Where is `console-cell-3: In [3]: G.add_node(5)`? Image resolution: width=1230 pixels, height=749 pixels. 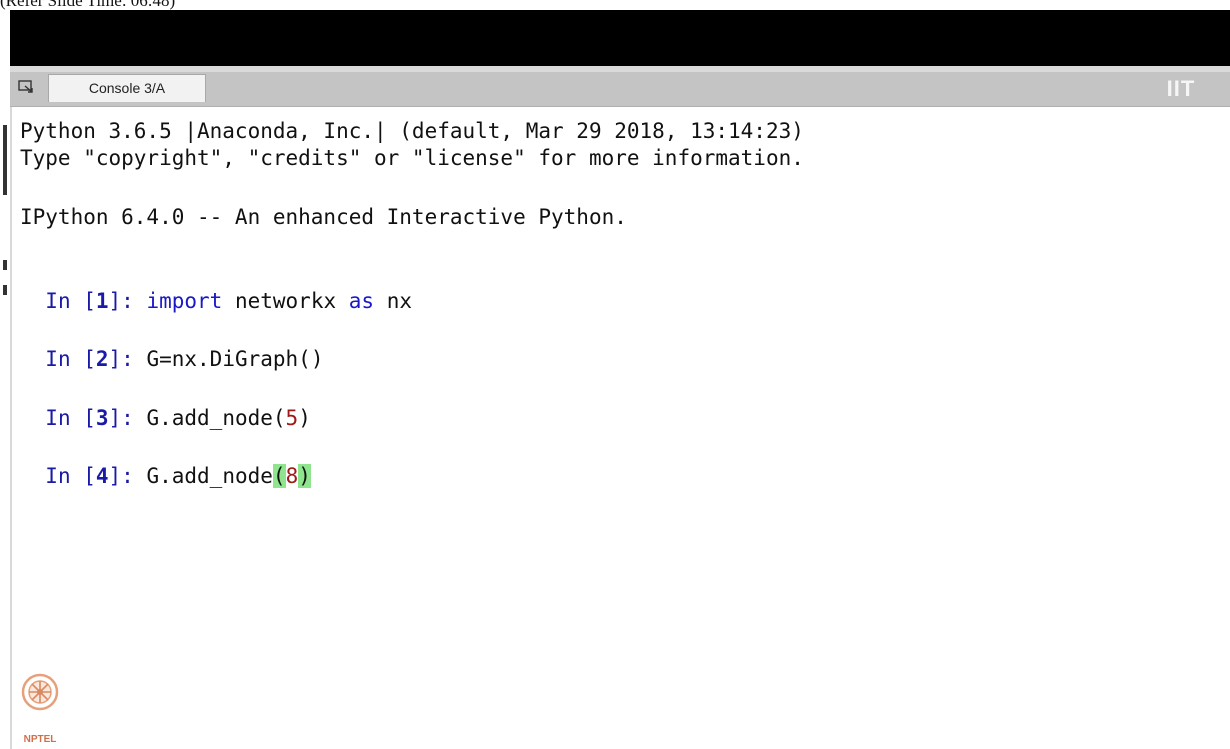 console-cell-3: In [3]: G.add_node(5) is located at coordinates (165, 405).